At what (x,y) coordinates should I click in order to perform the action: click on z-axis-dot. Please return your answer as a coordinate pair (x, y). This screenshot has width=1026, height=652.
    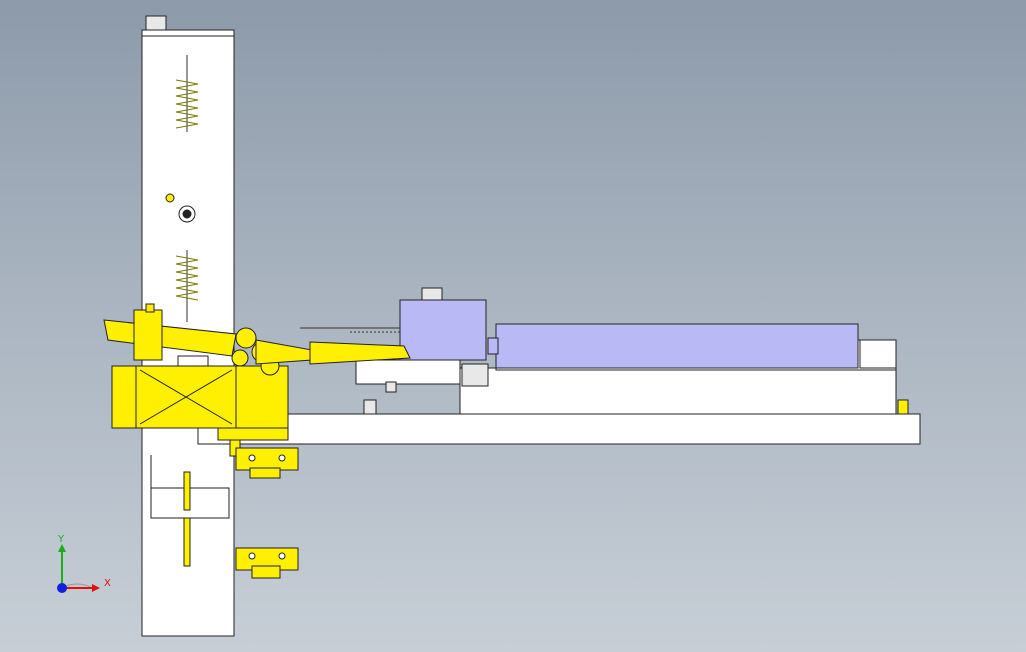
    Looking at the image, I should click on (62, 588).